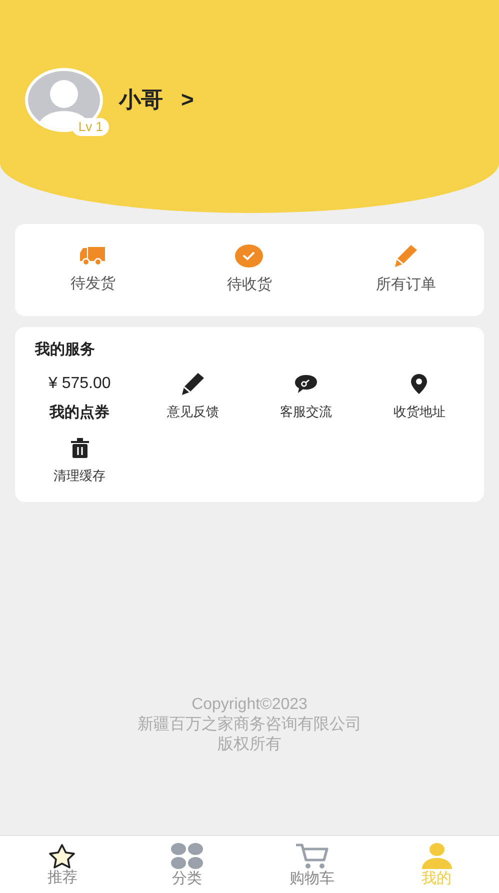 Image resolution: width=499 pixels, height=893 pixels. What do you see at coordinates (187, 99) in the screenshot?
I see `chevron: >` at bounding box center [187, 99].